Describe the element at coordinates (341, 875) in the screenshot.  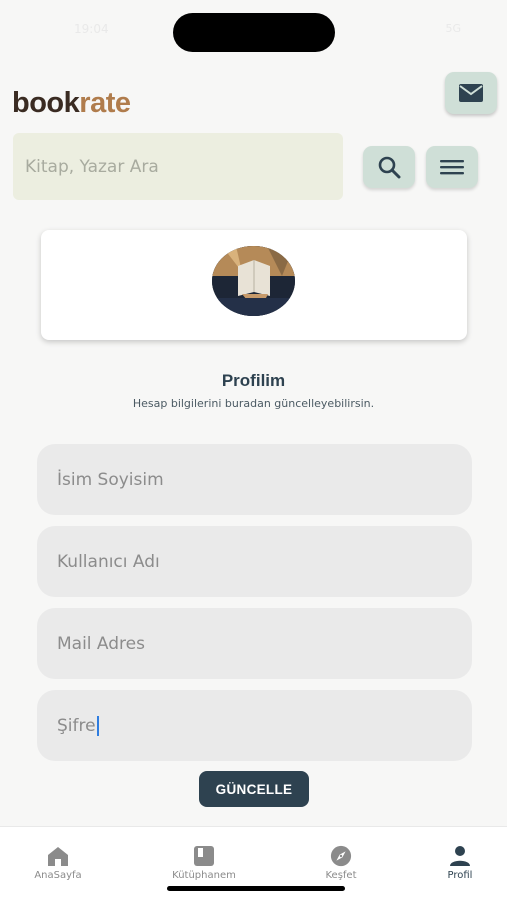
I see `tab-discover-label: Keşfet` at that location.